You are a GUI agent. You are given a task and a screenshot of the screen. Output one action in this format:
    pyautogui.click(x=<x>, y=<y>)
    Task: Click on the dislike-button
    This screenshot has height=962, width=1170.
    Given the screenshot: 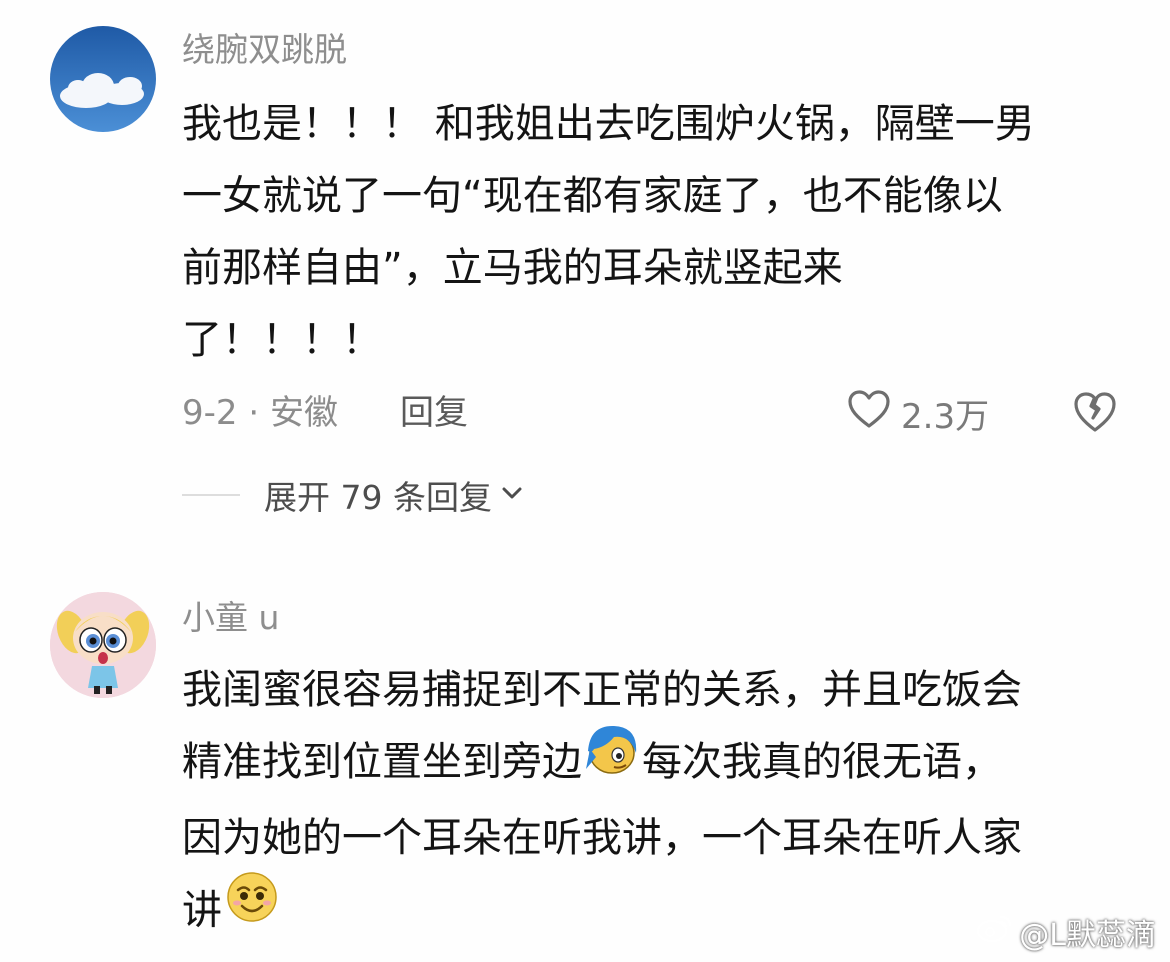 What is the action you would take?
    pyautogui.click(x=1095, y=416)
    